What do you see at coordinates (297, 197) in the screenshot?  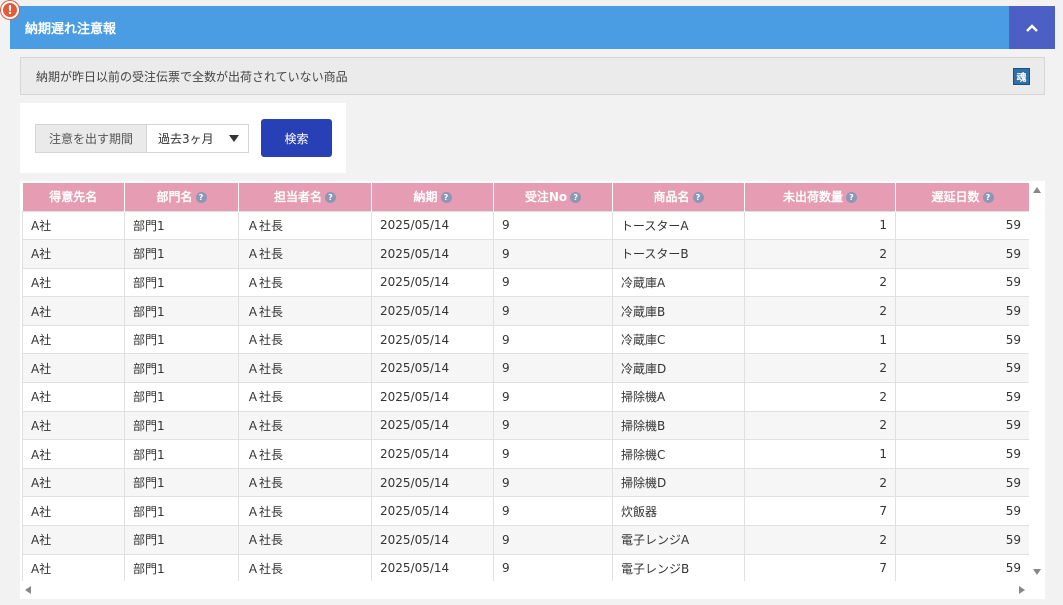 I see `column-header-label: 担当者名` at bounding box center [297, 197].